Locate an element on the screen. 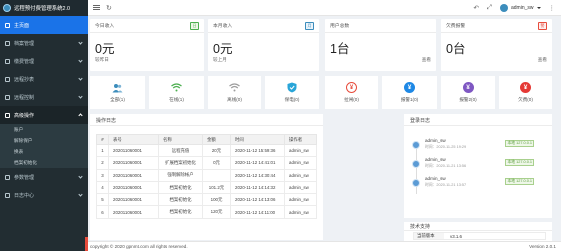  submenu-item-unbind: 解除保户 is located at coordinates (44, 140).